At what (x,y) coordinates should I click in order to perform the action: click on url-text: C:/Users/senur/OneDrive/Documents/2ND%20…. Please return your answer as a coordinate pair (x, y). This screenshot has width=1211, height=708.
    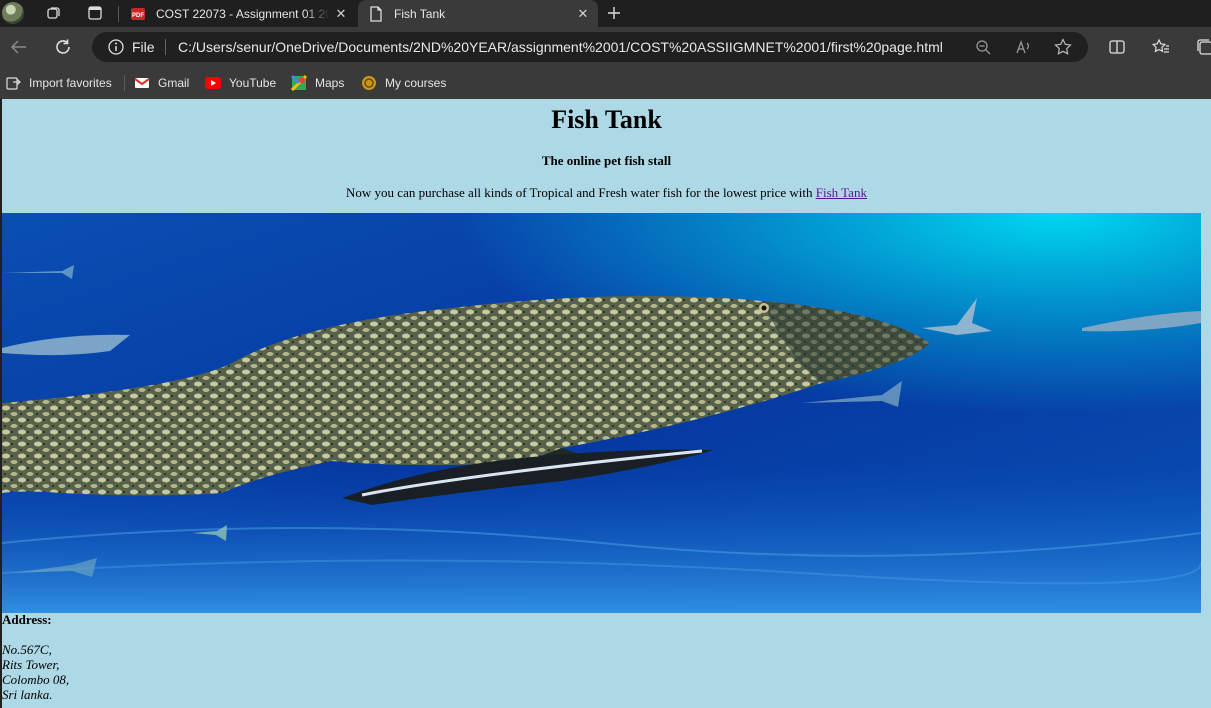
    Looking at the image, I should click on (560, 47).